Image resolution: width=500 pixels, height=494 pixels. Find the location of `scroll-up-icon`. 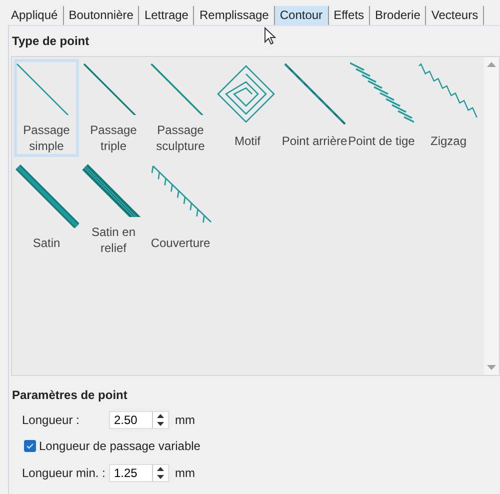

scroll-up-icon is located at coordinates (491, 64).